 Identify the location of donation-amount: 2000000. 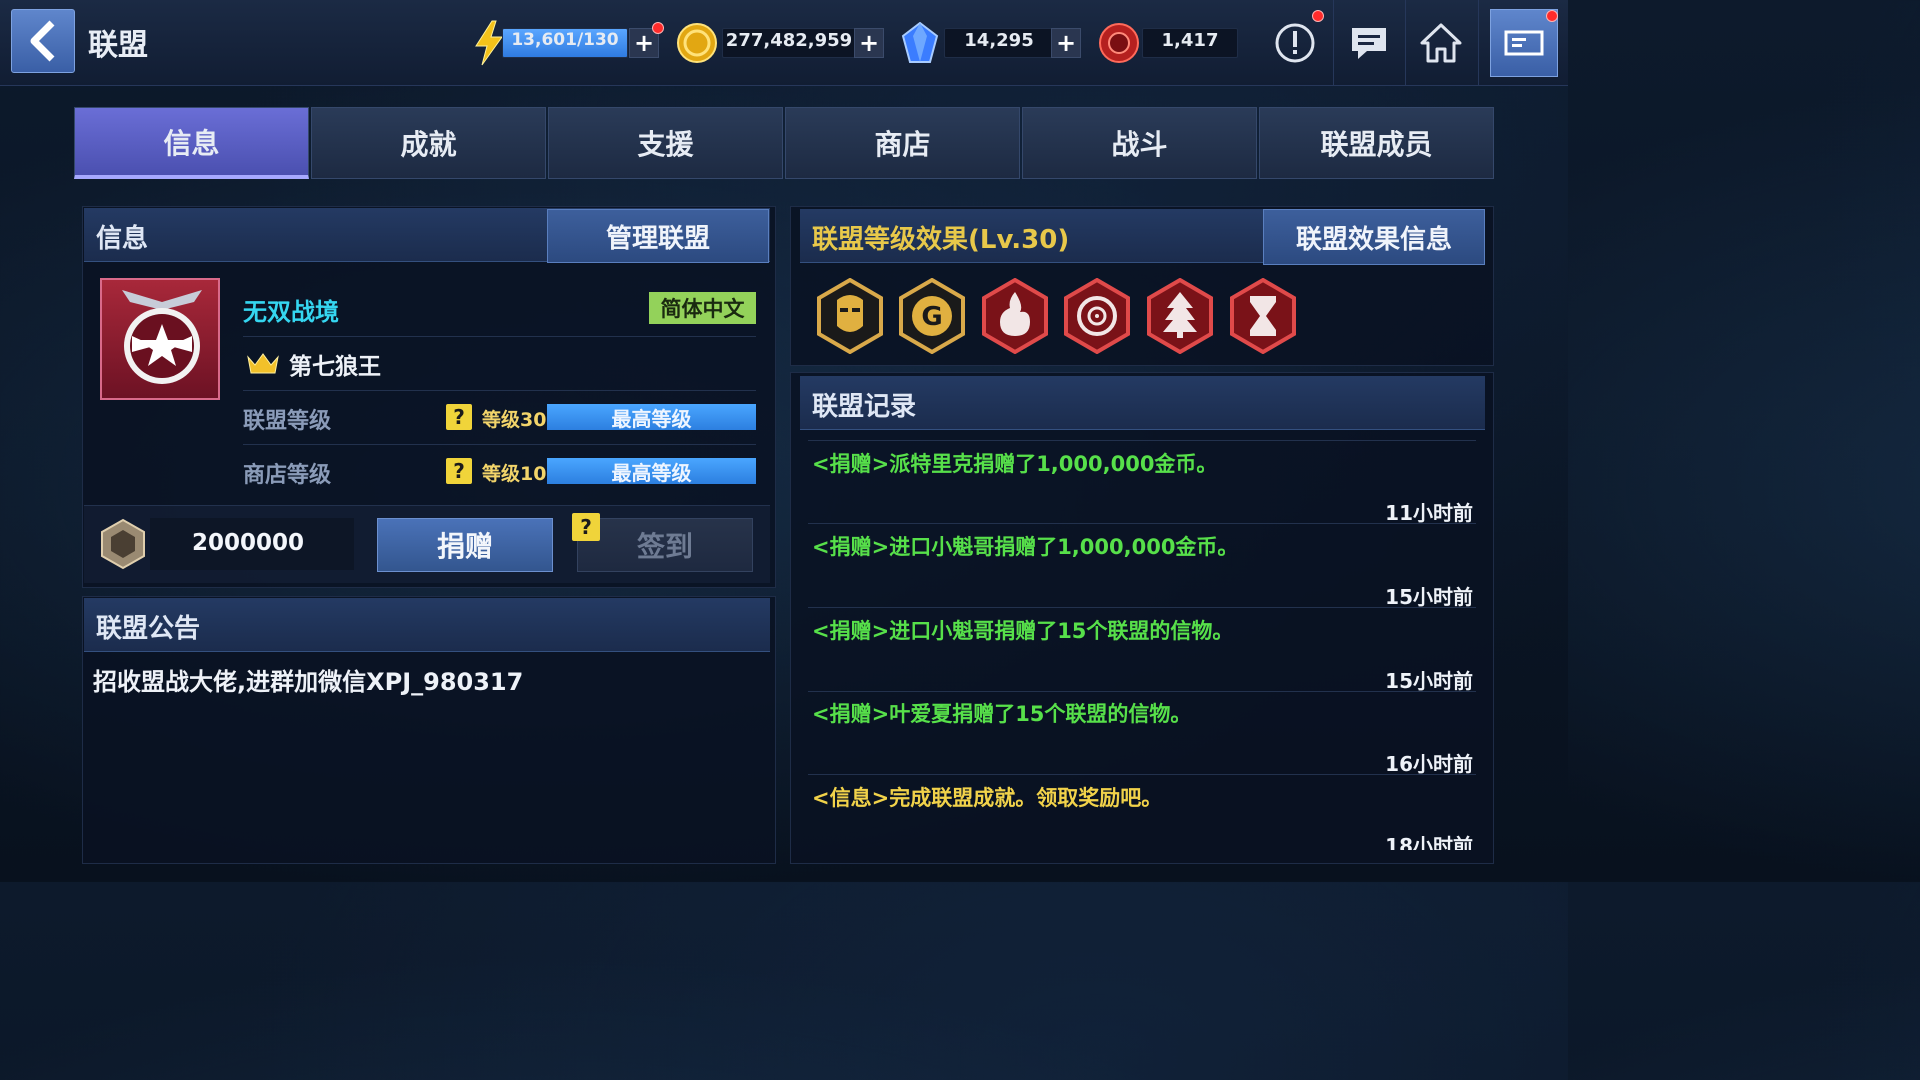
(248, 543).